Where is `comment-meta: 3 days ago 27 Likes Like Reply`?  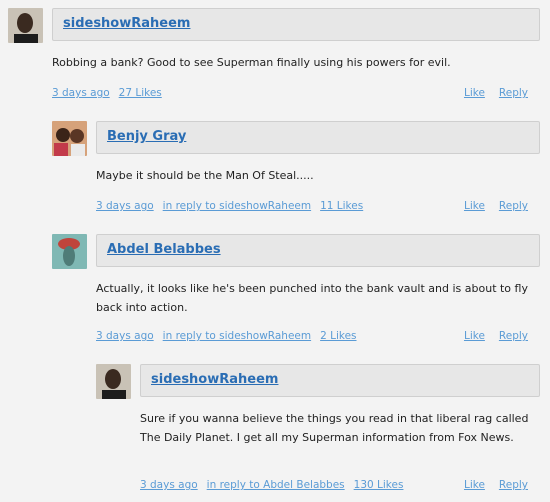 comment-meta: 3 days ago 27 Likes Like Reply is located at coordinates (296, 93).